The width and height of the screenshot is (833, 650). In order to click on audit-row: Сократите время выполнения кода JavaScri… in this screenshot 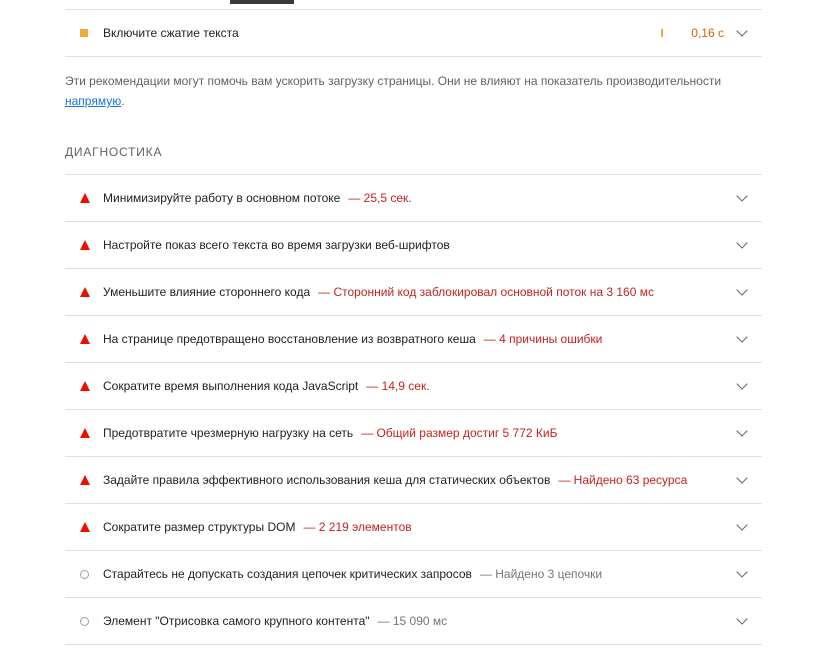, I will do `click(413, 386)`.